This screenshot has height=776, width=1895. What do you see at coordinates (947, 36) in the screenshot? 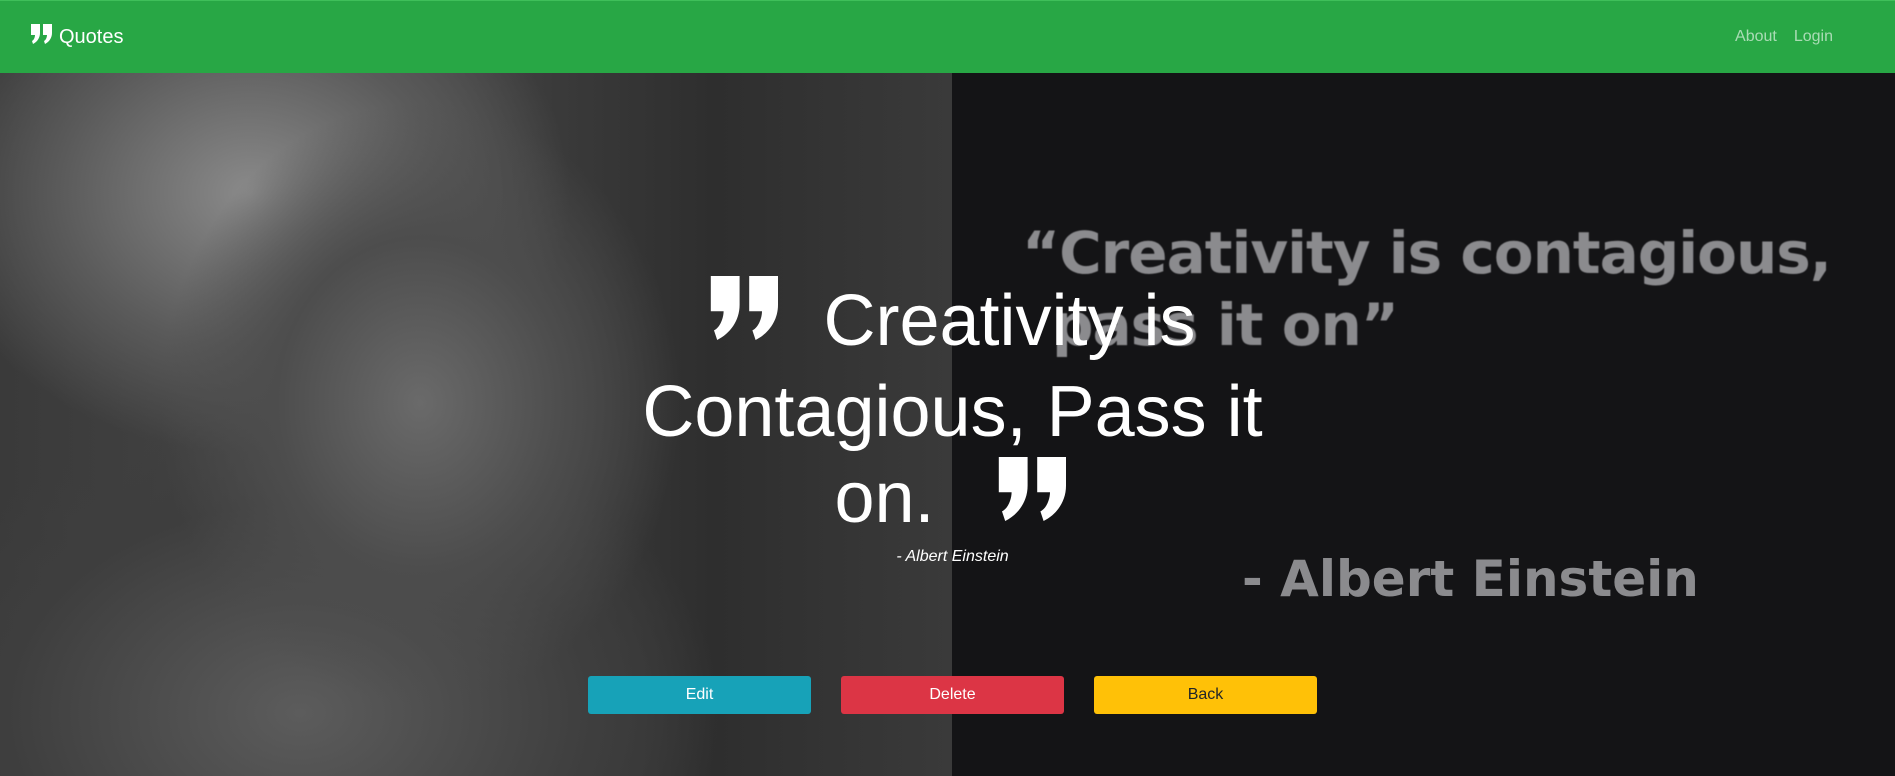
I see `navbar: Quotes About Login` at bounding box center [947, 36].